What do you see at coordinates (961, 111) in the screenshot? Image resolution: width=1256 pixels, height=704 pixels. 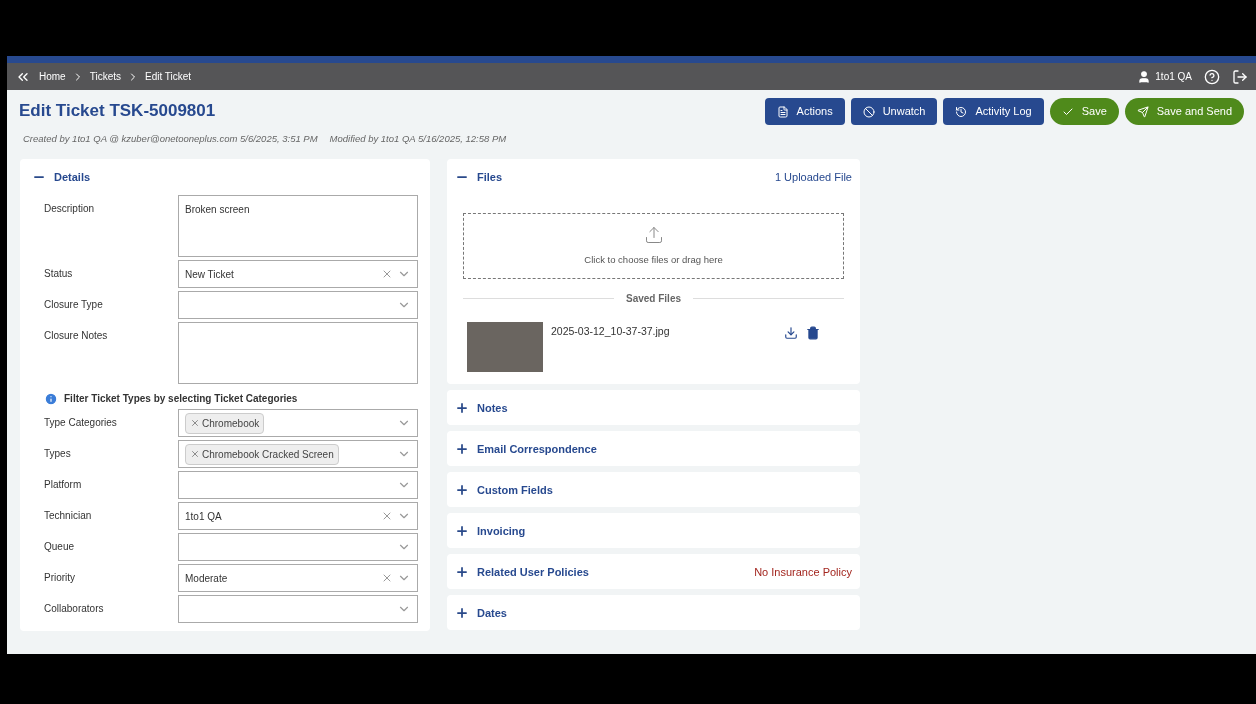 I see `history-icon` at bounding box center [961, 111].